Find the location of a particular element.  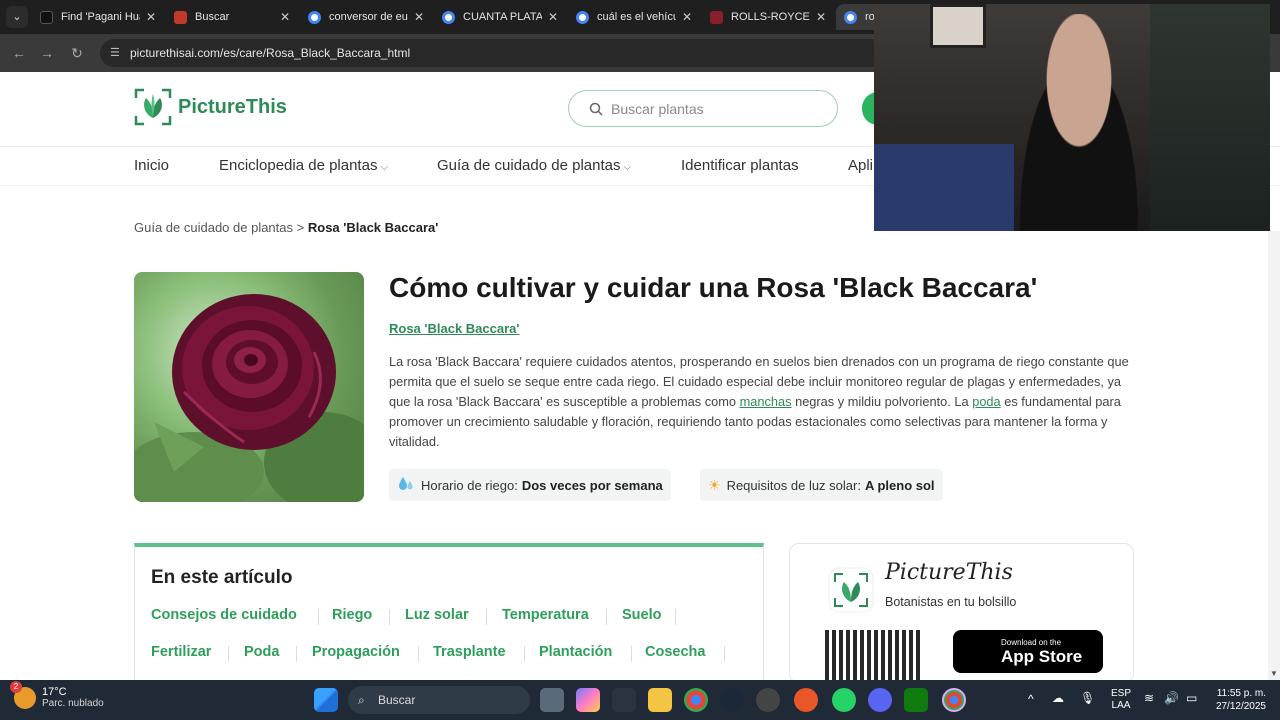

browser-tab: cuál es el vehícul ✕ is located at coordinates (634, 17).